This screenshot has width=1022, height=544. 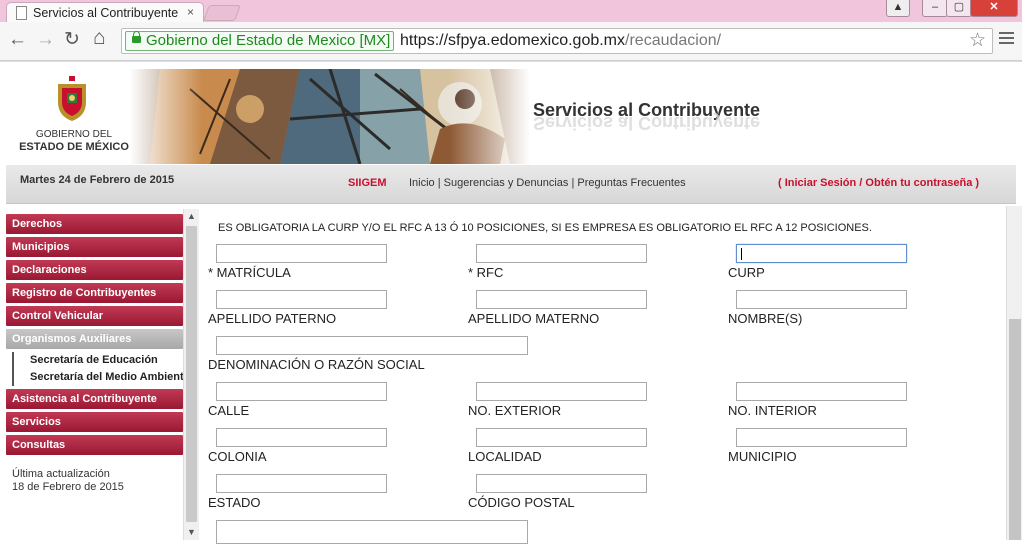 I want to click on minimize-button: –, so click(x=935, y=8).